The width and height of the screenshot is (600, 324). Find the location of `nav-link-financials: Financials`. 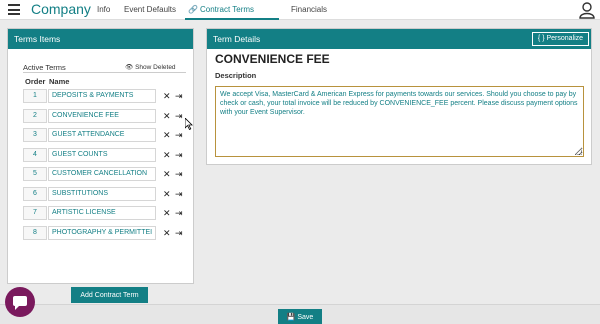

nav-link-financials: Financials is located at coordinates (309, 9).